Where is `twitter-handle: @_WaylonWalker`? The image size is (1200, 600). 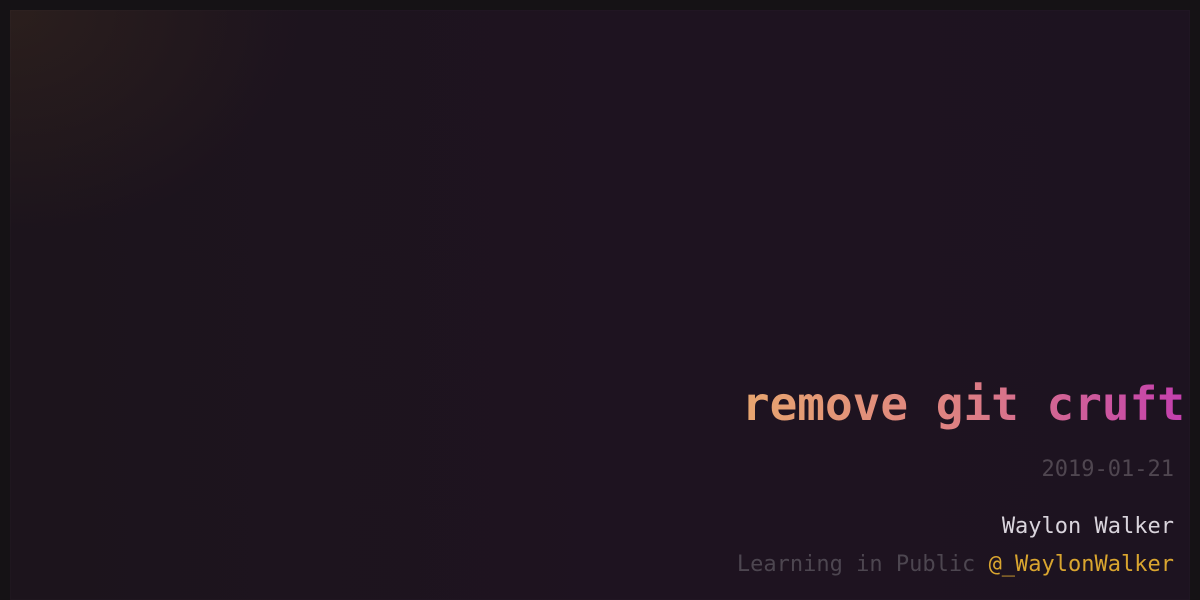 twitter-handle: @_WaylonWalker is located at coordinates (1081, 564).